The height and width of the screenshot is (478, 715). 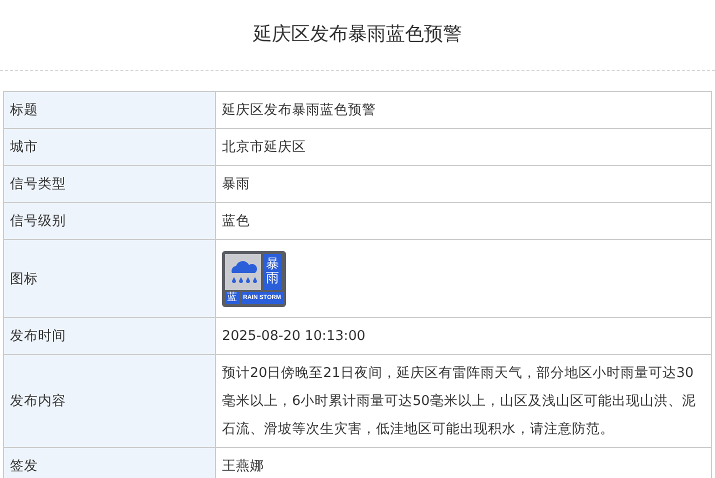 What do you see at coordinates (232, 298) in the screenshot?
I see `sign-level: 蓝` at bounding box center [232, 298].